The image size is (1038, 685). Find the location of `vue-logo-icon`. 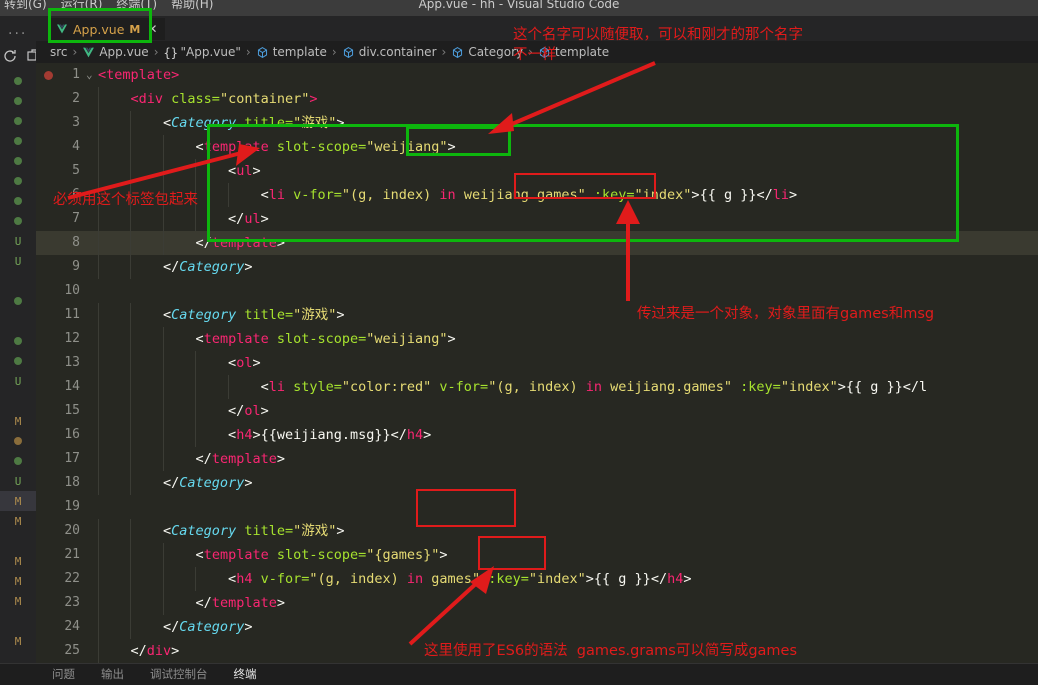

vue-logo-icon is located at coordinates (62, 29).